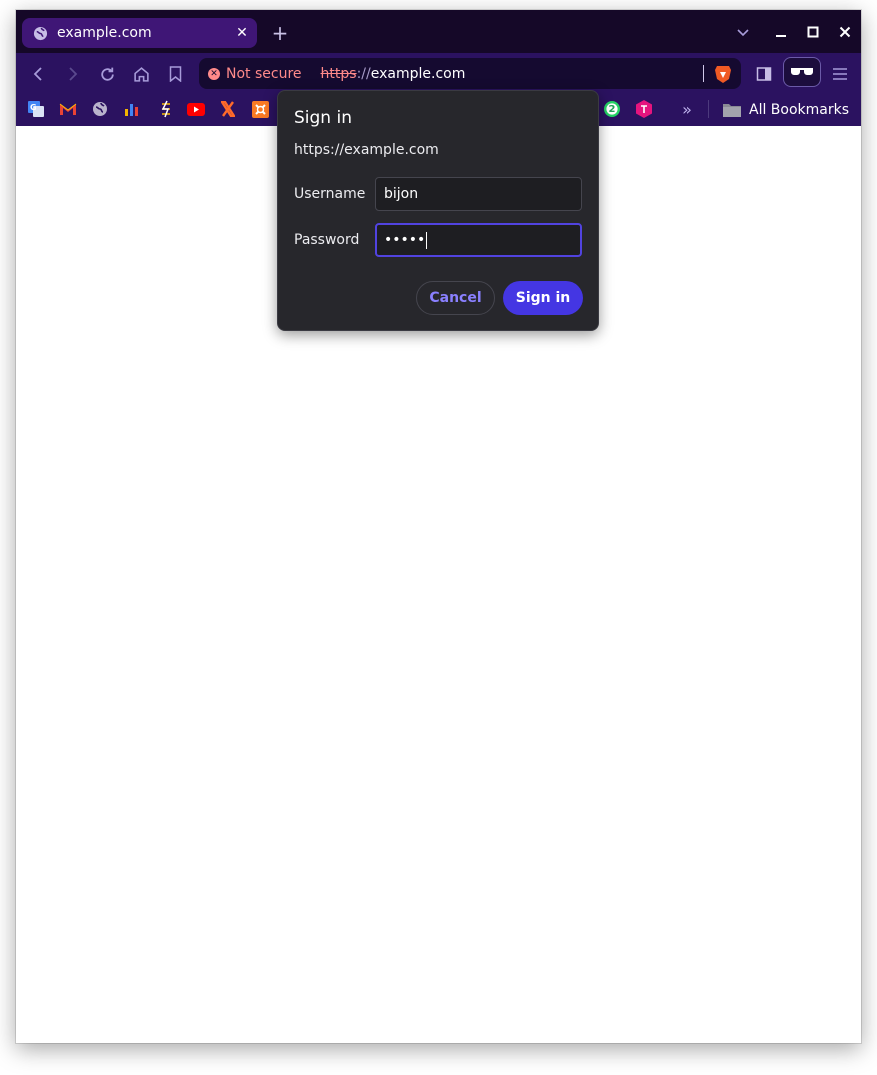 Image resolution: width=877 pixels, height=1075 pixels. What do you see at coordinates (228, 109) in the screenshot?
I see `x-logo-icon` at bounding box center [228, 109].